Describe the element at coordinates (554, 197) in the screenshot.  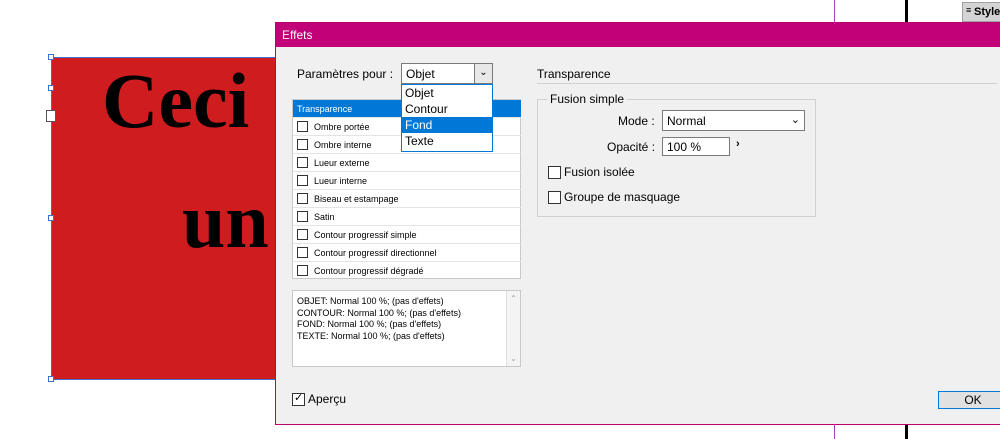
I see `knockout-checkbox` at that location.